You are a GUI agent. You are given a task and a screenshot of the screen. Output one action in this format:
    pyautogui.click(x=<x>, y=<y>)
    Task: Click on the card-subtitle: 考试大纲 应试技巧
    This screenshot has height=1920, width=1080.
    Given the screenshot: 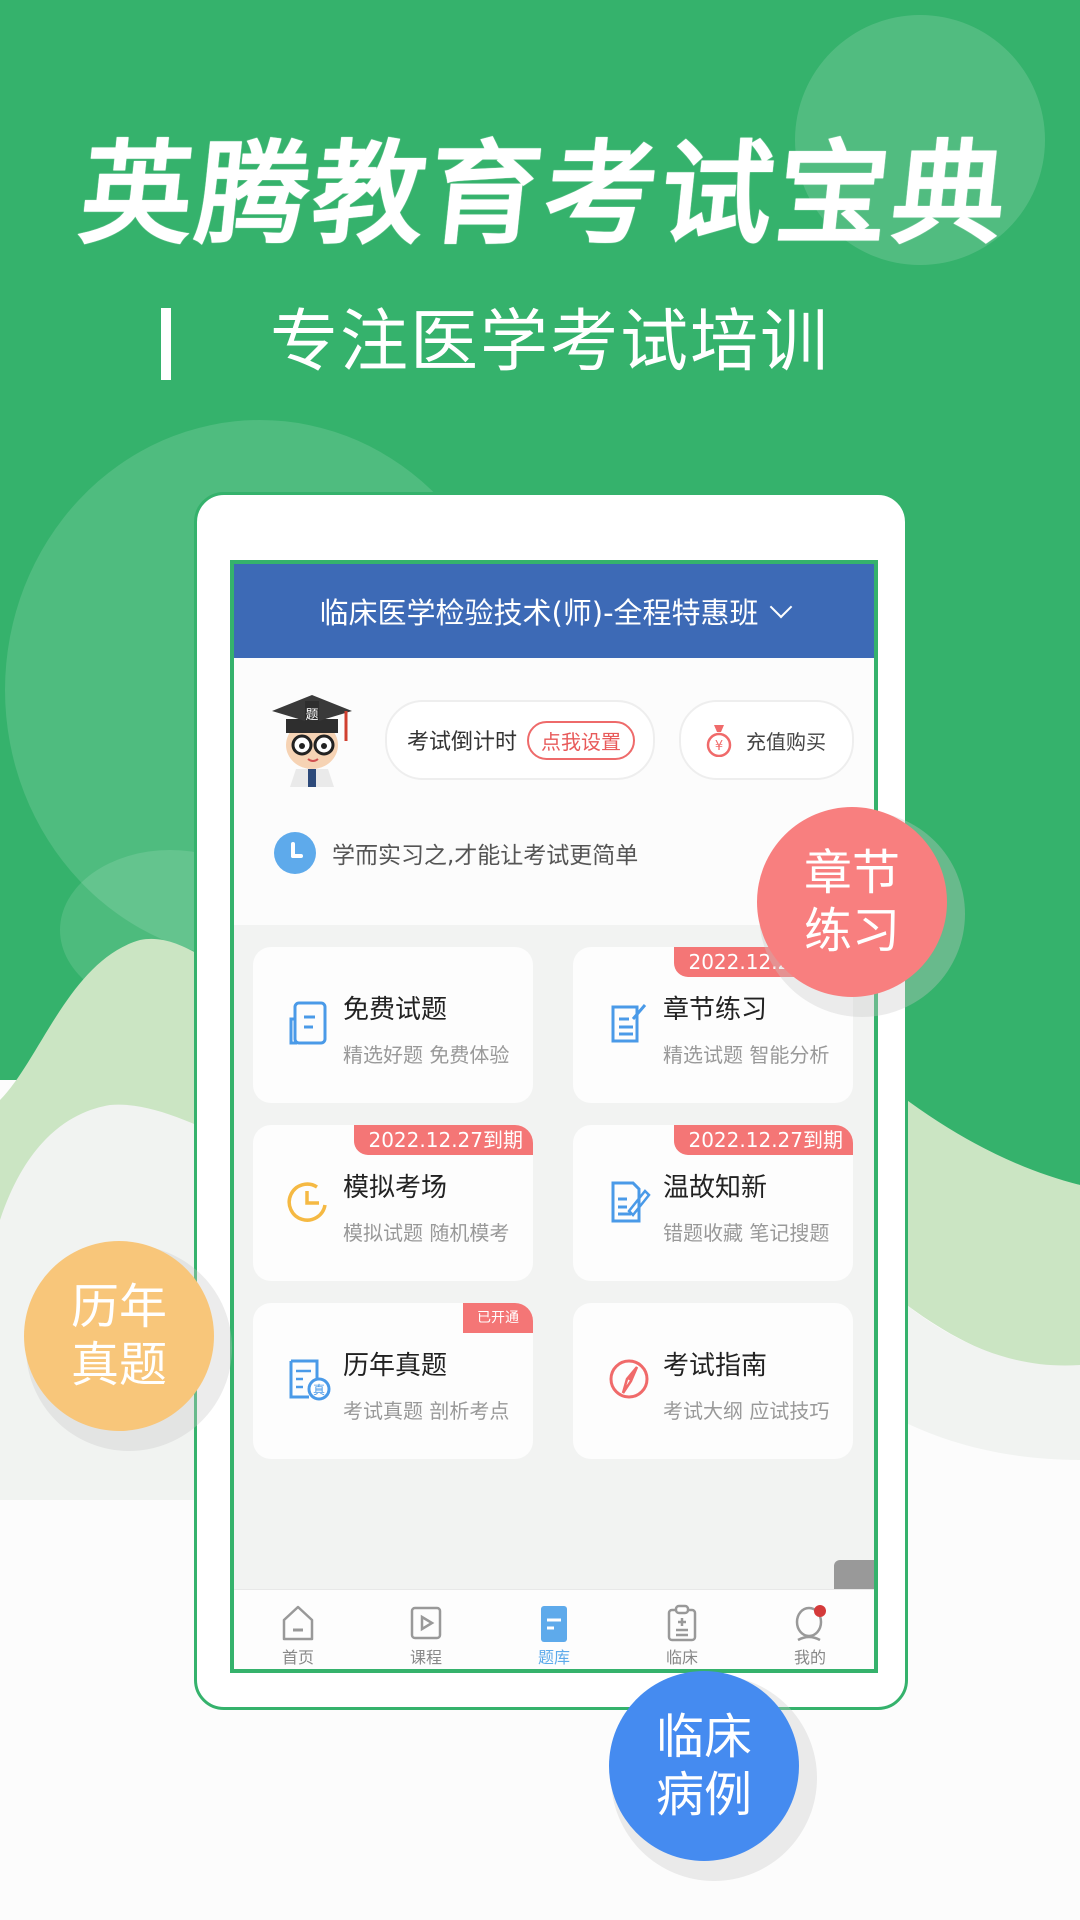 What is the action you would take?
    pyautogui.click(x=746, y=1411)
    